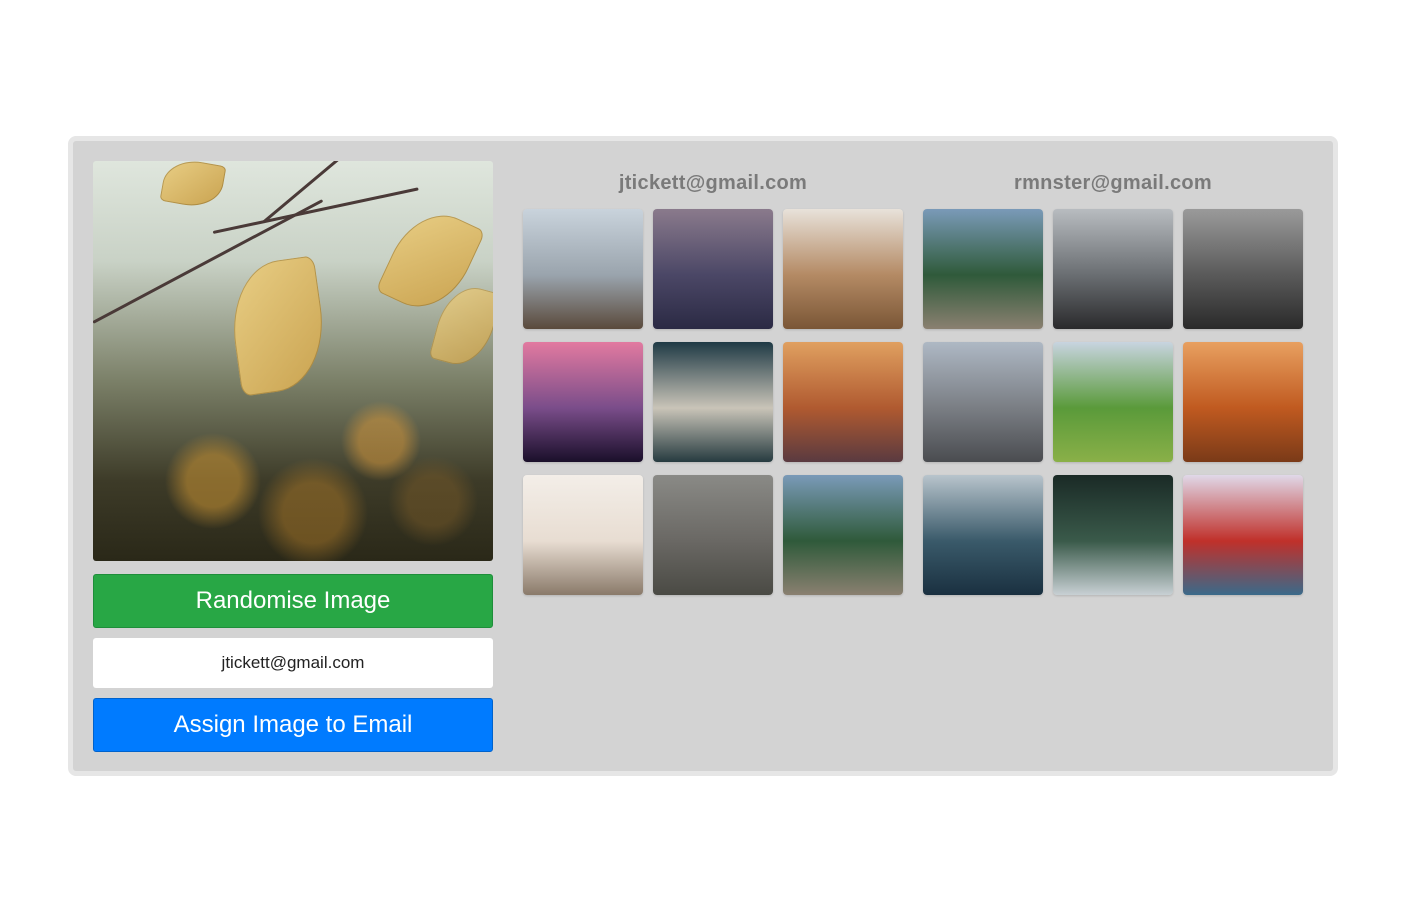 The image size is (1417, 917). I want to click on email-group: rmnster@gmail.com, so click(1113, 382).